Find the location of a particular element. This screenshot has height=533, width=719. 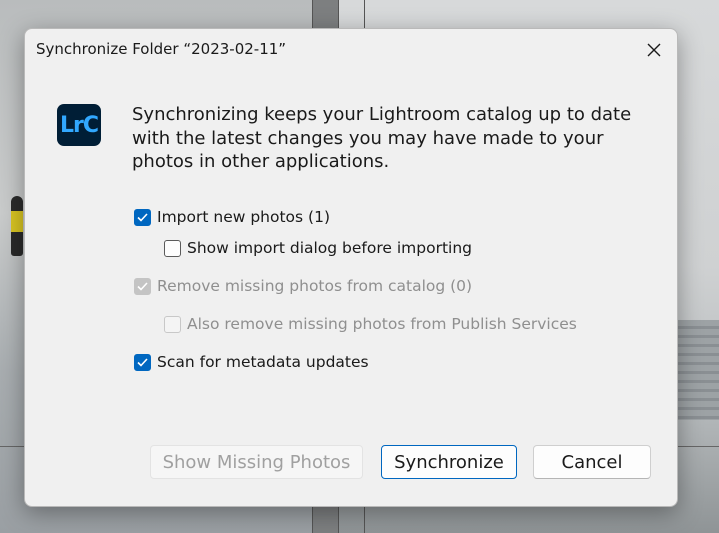

scan-metadata-checkbox is located at coordinates (142, 362).